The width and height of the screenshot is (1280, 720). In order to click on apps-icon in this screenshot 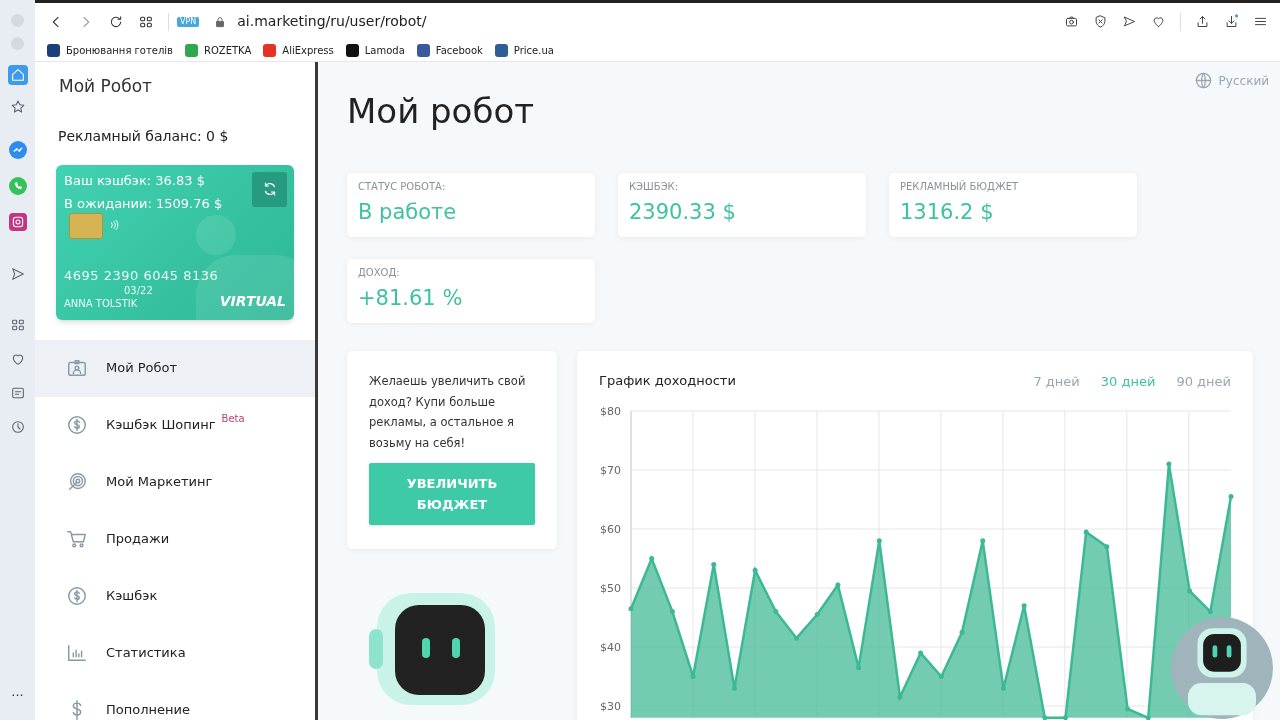, I will do `click(17, 325)`.